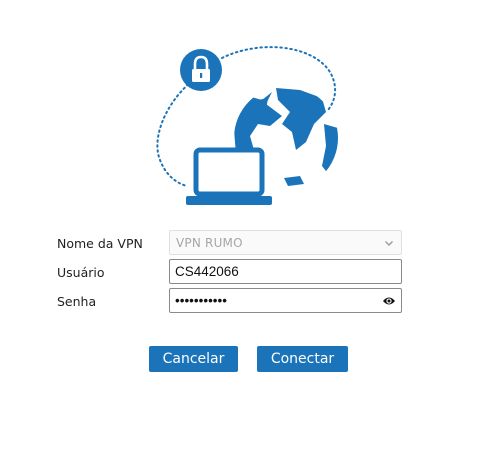  Describe the element at coordinates (229, 176) in the screenshot. I see `laptop-icon` at that location.